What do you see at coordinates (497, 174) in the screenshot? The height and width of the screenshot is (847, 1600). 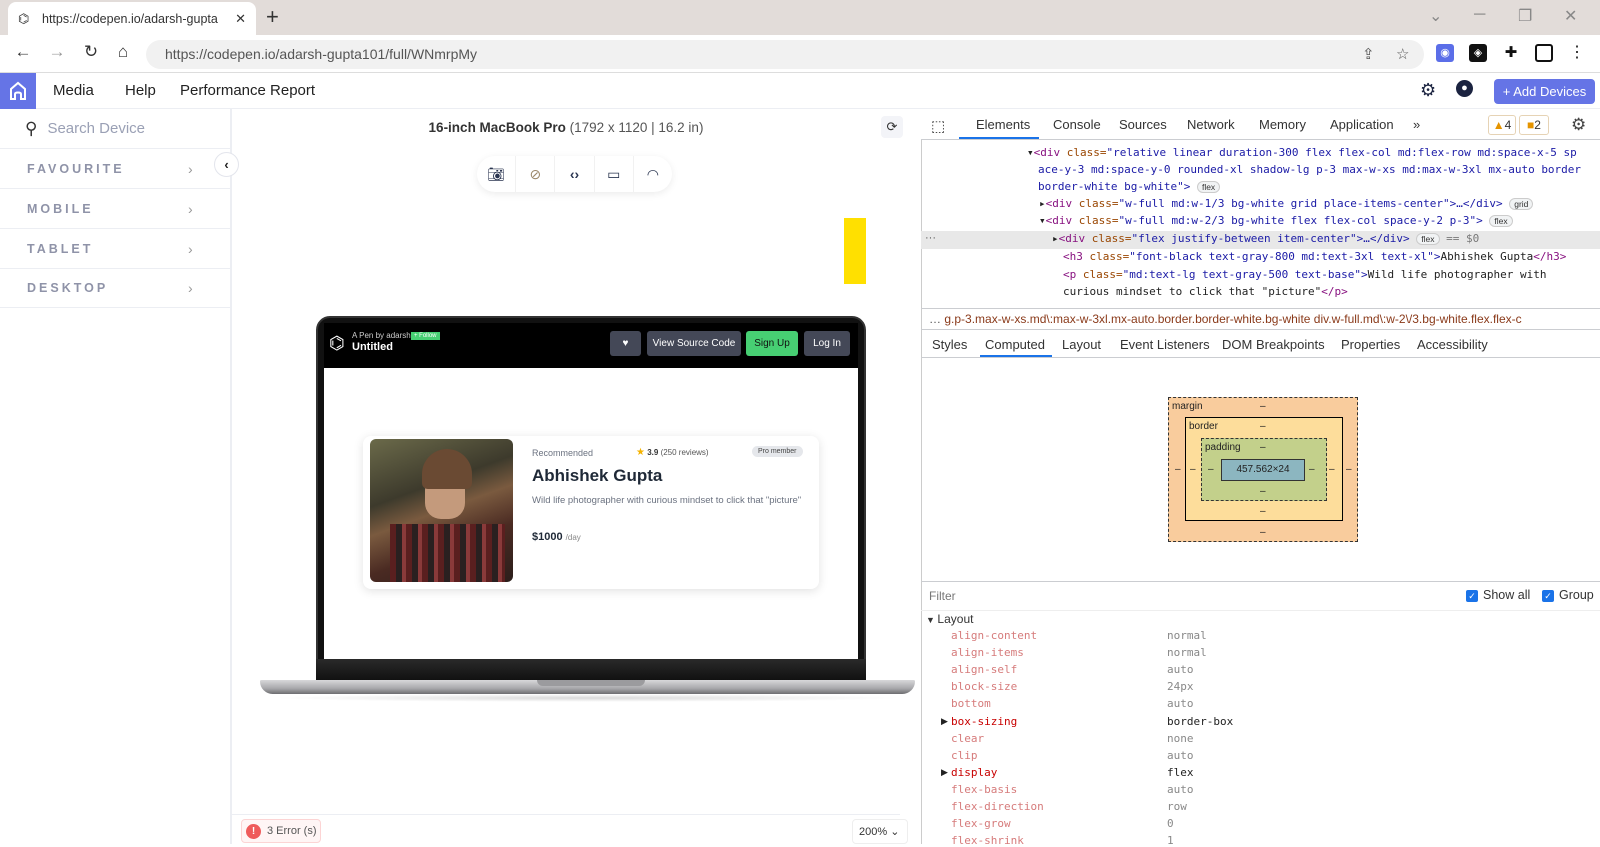 I see `camera-icon: 📷︎` at bounding box center [497, 174].